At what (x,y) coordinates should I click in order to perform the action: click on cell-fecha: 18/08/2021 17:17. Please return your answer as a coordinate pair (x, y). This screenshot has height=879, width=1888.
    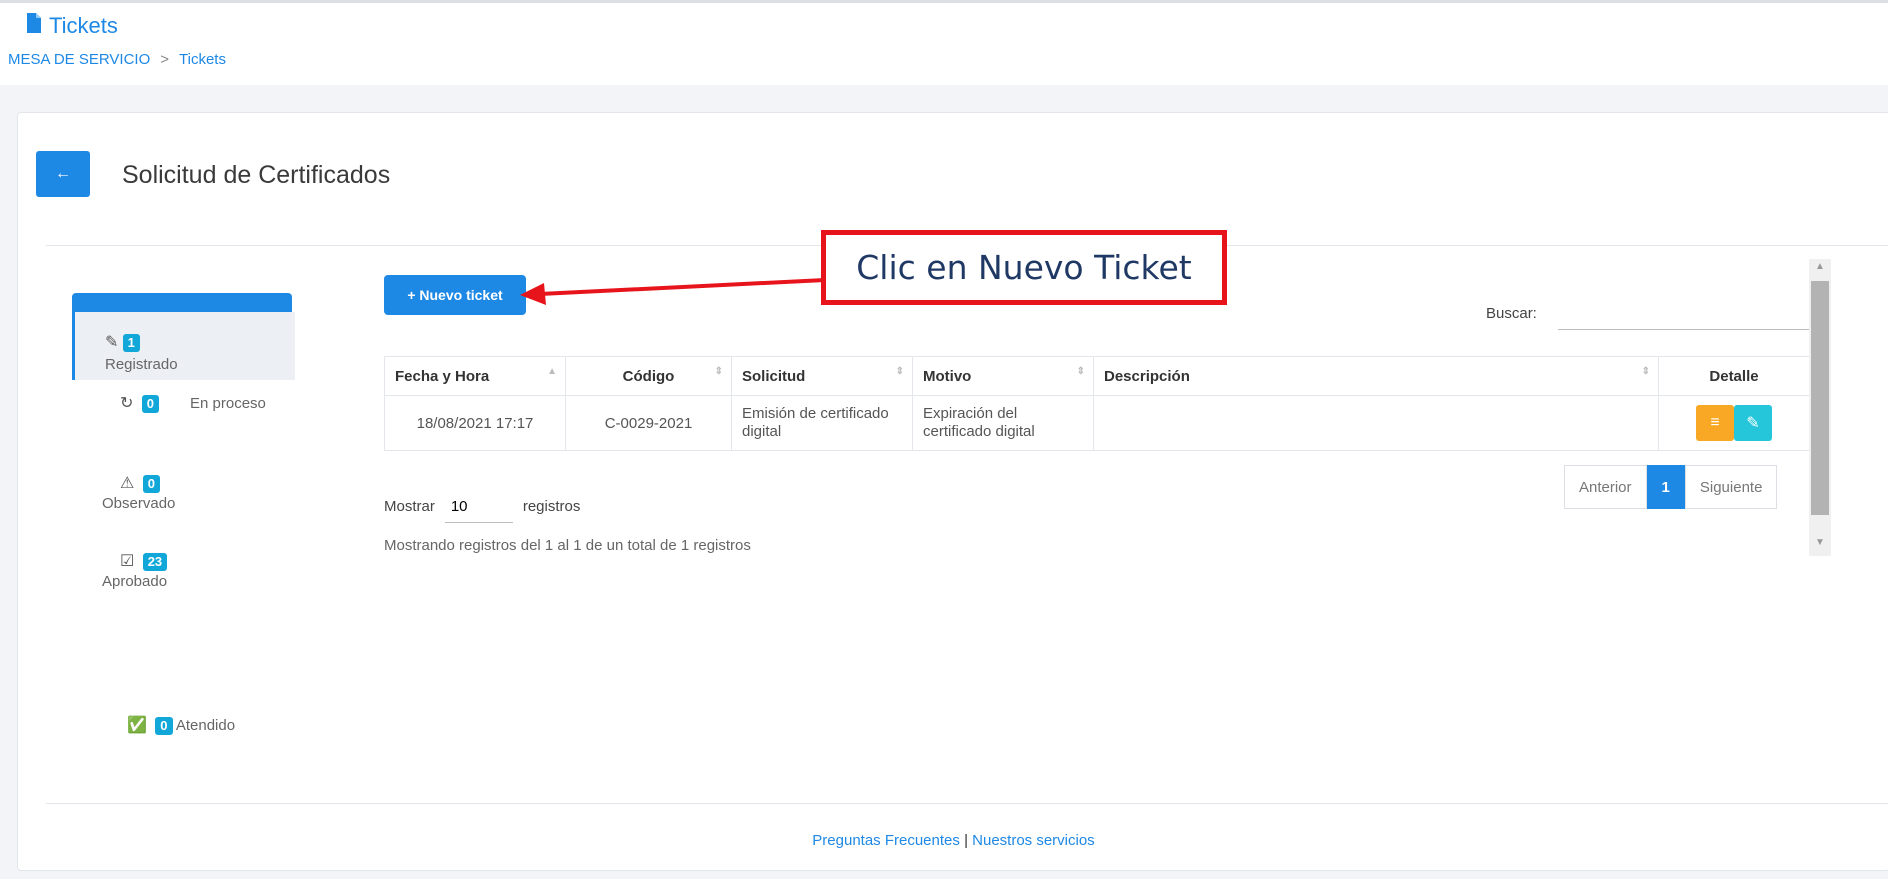
    Looking at the image, I should click on (475, 423).